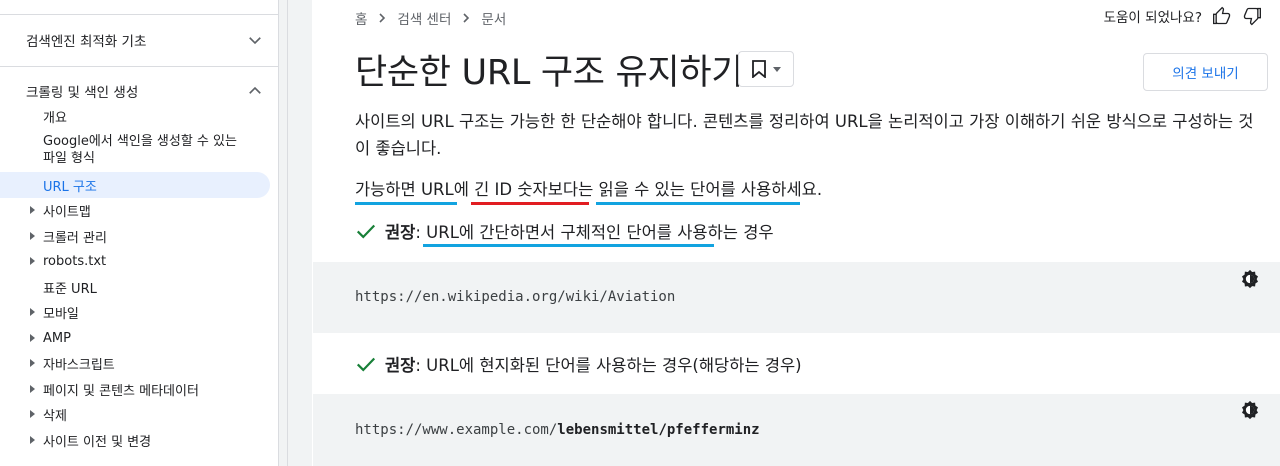 Image resolution: width=1280 pixels, height=466 pixels. I want to click on code-sample: https://en.wikipedia.org/wiki/Aviation, so click(515, 297).